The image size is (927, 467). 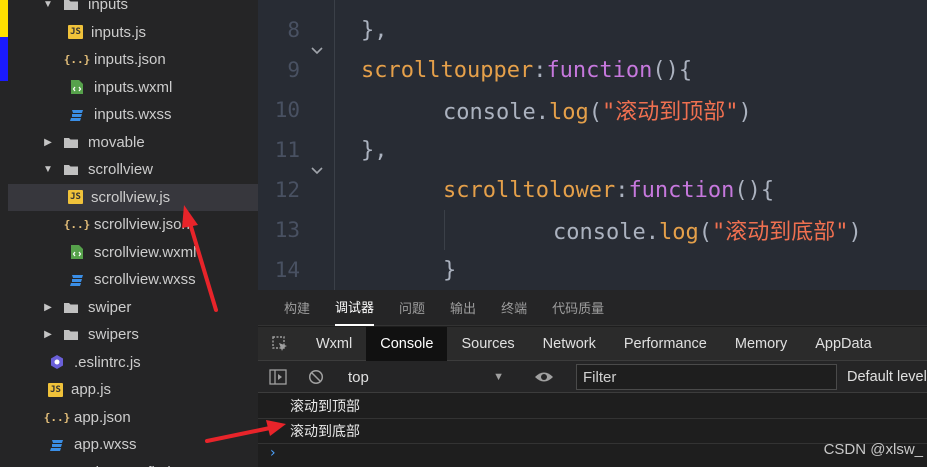 I want to click on tree-item-inputs-json: {..} inputs.json, so click(x=133, y=59).